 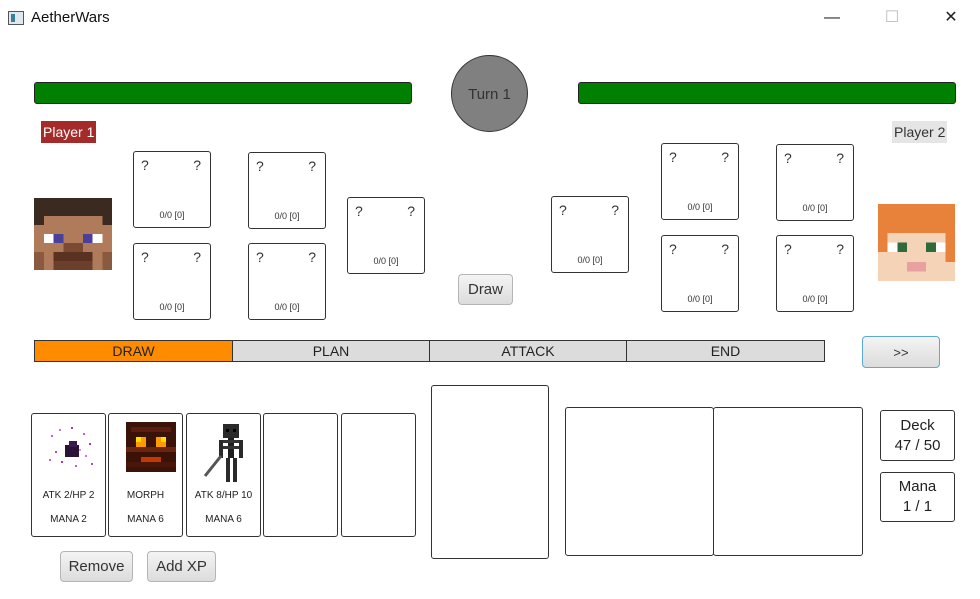 What do you see at coordinates (133, 351) in the screenshot?
I see `phase-draw: DRAW` at bounding box center [133, 351].